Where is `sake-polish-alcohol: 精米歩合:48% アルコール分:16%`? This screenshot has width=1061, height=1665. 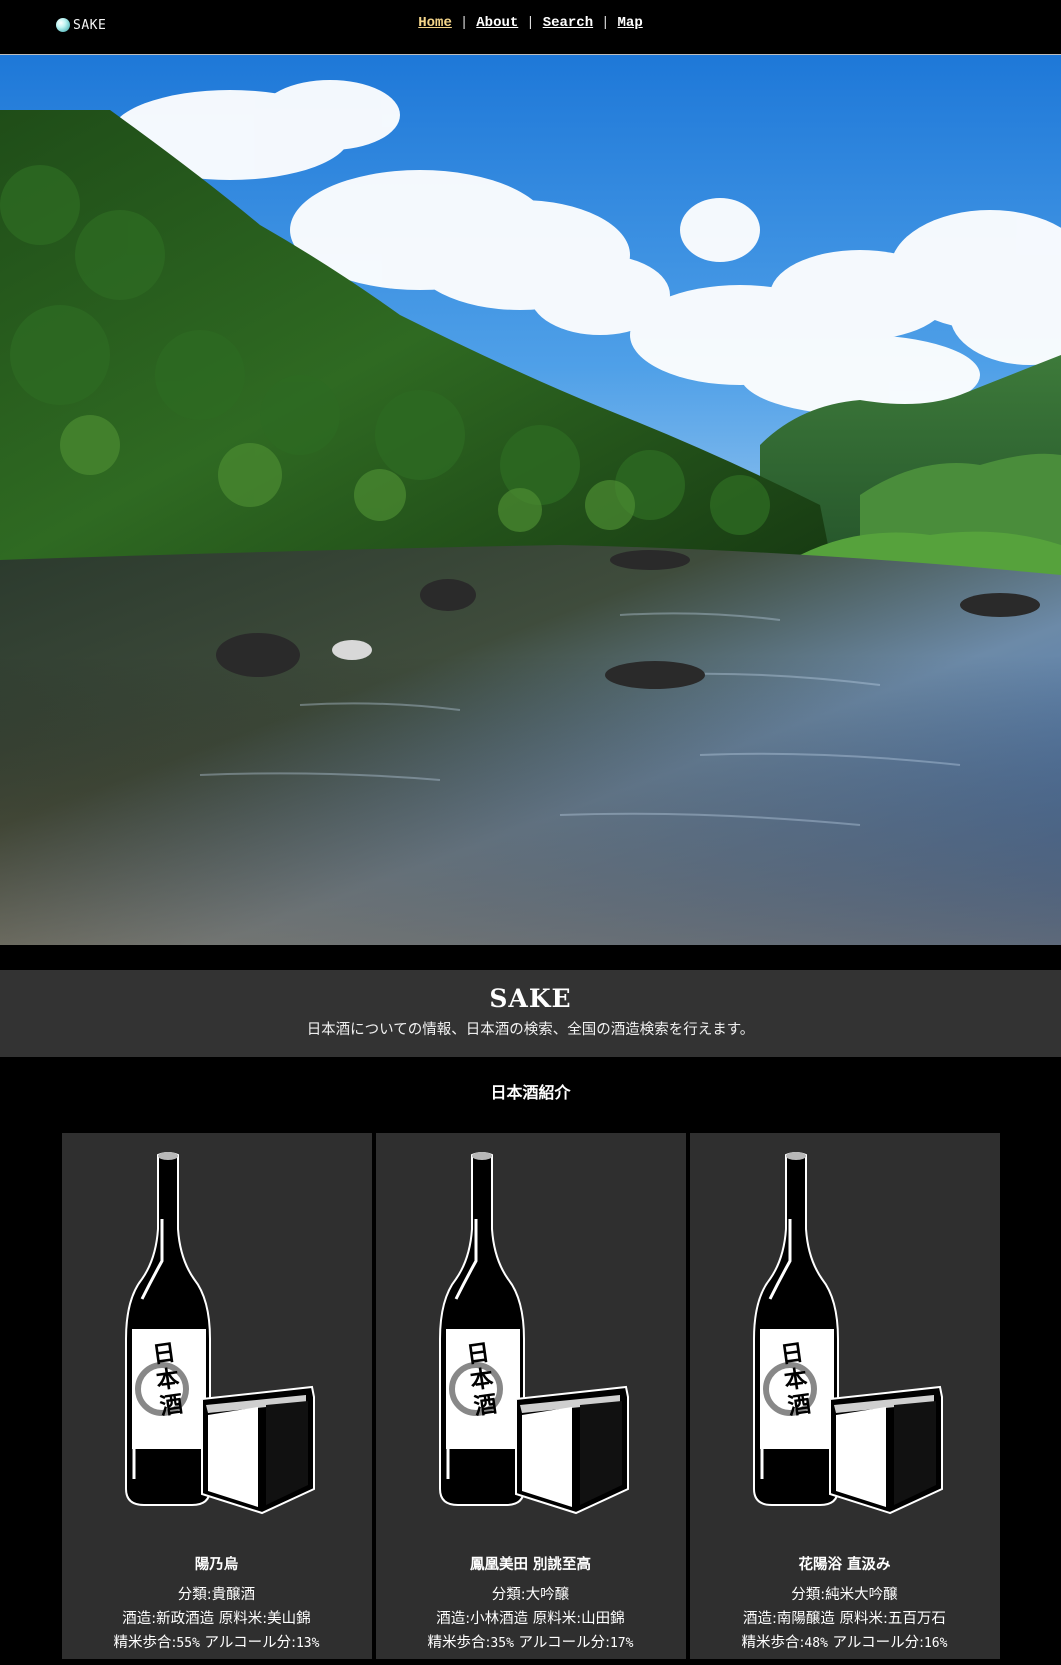
sake-polish-alcohol: 精米歩合:48% アルコール分:16% is located at coordinates (845, 1643).